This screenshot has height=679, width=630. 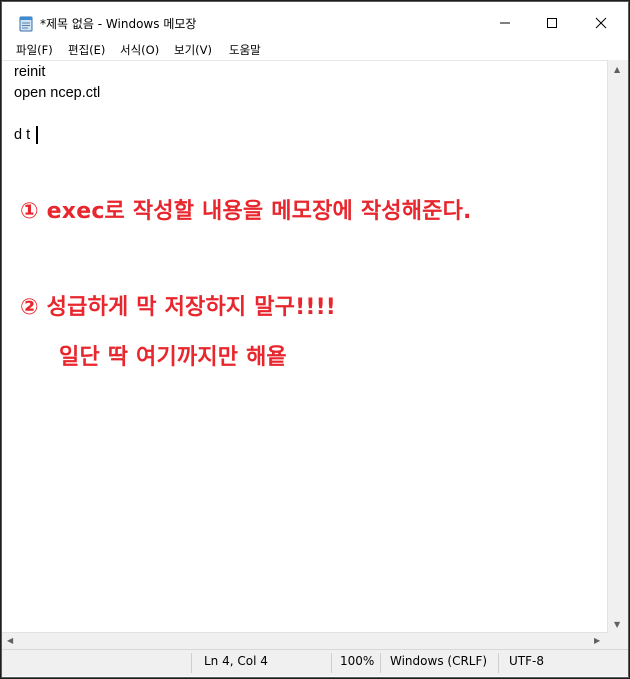 What do you see at coordinates (597, 640) in the screenshot?
I see `scroll-right-icon: ▶` at bounding box center [597, 640].